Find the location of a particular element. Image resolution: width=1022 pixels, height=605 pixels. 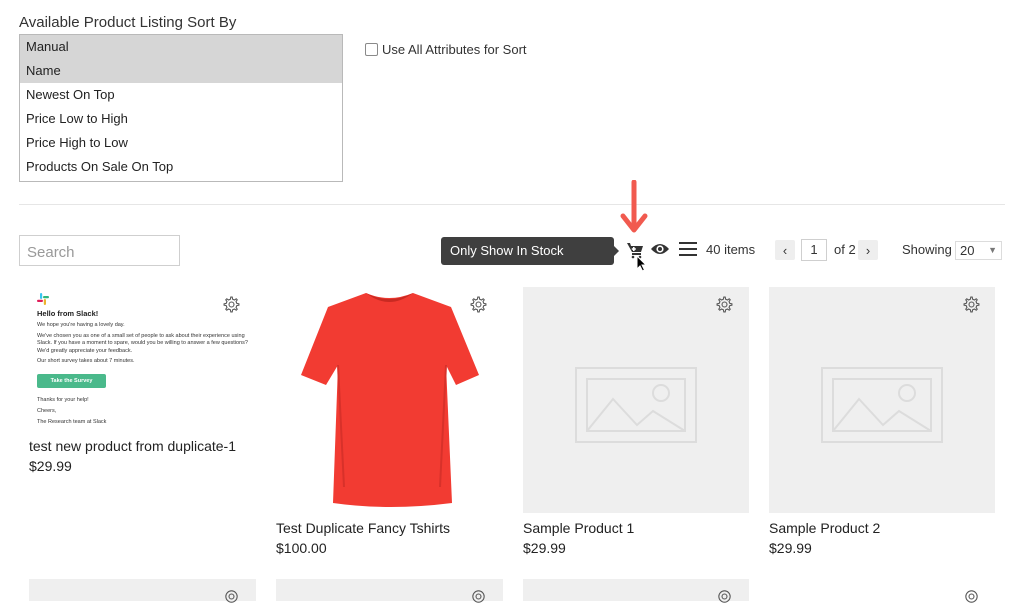

product-price-2: $100.00 is located at coordinates (301, 548).